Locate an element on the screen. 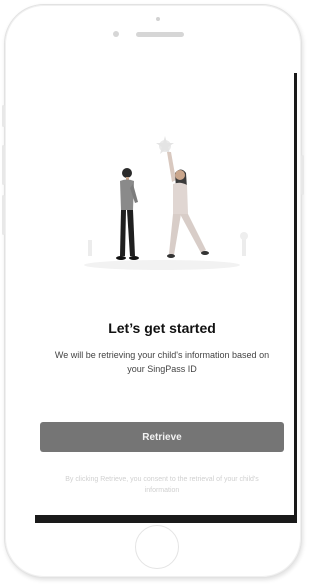 The height and width of the screenshot is (584, 320). phone-power-button is located at coordinates (302, 175).